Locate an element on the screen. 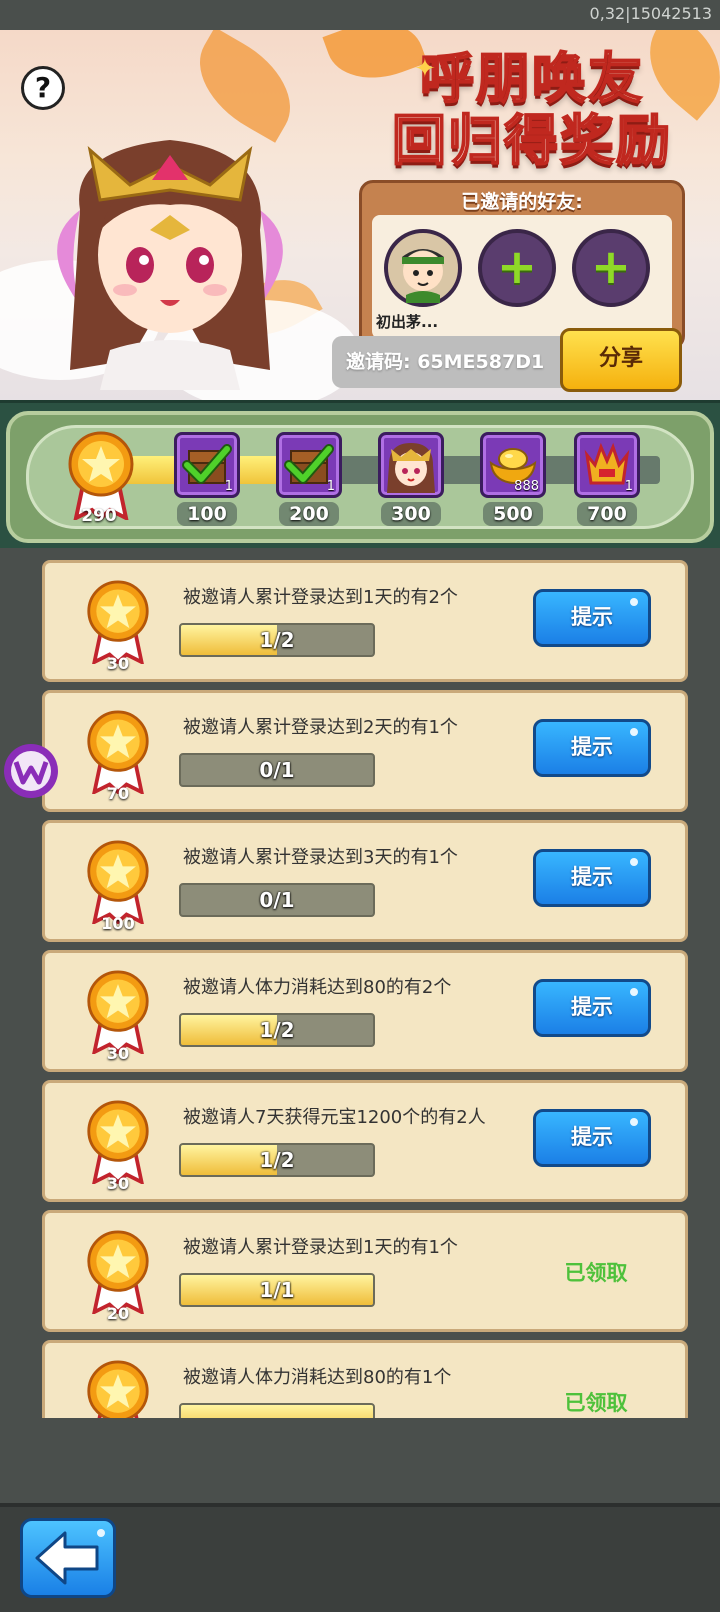 The width and height of the screenshot is (720, 1612). invite-code: 邀请码: 65ME587D1 is located at coordinates (452, 362).